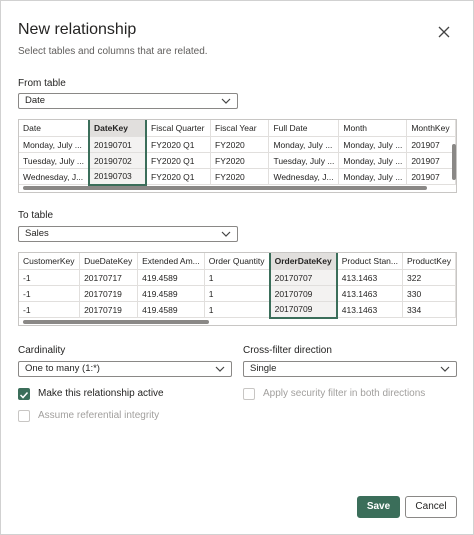 The image size is (474, 535). What do you see at coordinates (431, 507) in the screenshot?
I see `cancel-button: Cancel` at bounding box center [431, 507].